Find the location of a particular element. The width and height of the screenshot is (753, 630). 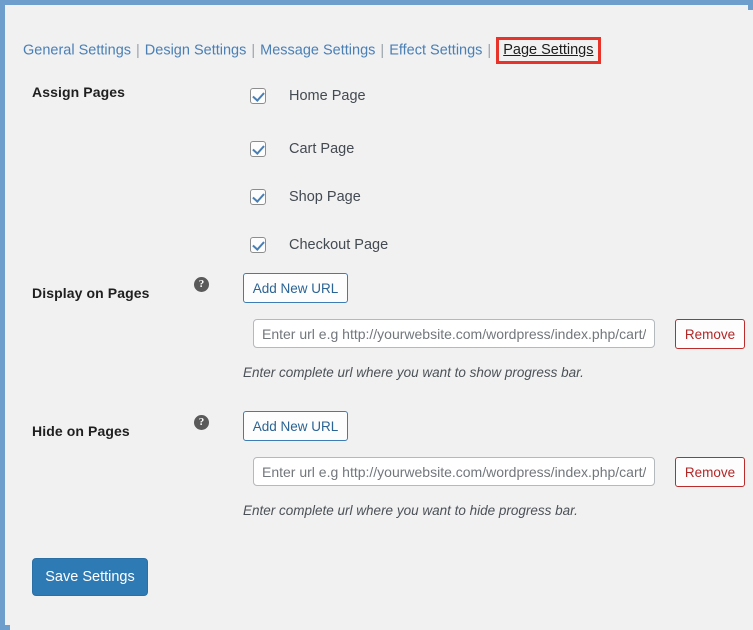

checkbox-label-checkout-page: Checkout Page is located at coordinates (339, 245).